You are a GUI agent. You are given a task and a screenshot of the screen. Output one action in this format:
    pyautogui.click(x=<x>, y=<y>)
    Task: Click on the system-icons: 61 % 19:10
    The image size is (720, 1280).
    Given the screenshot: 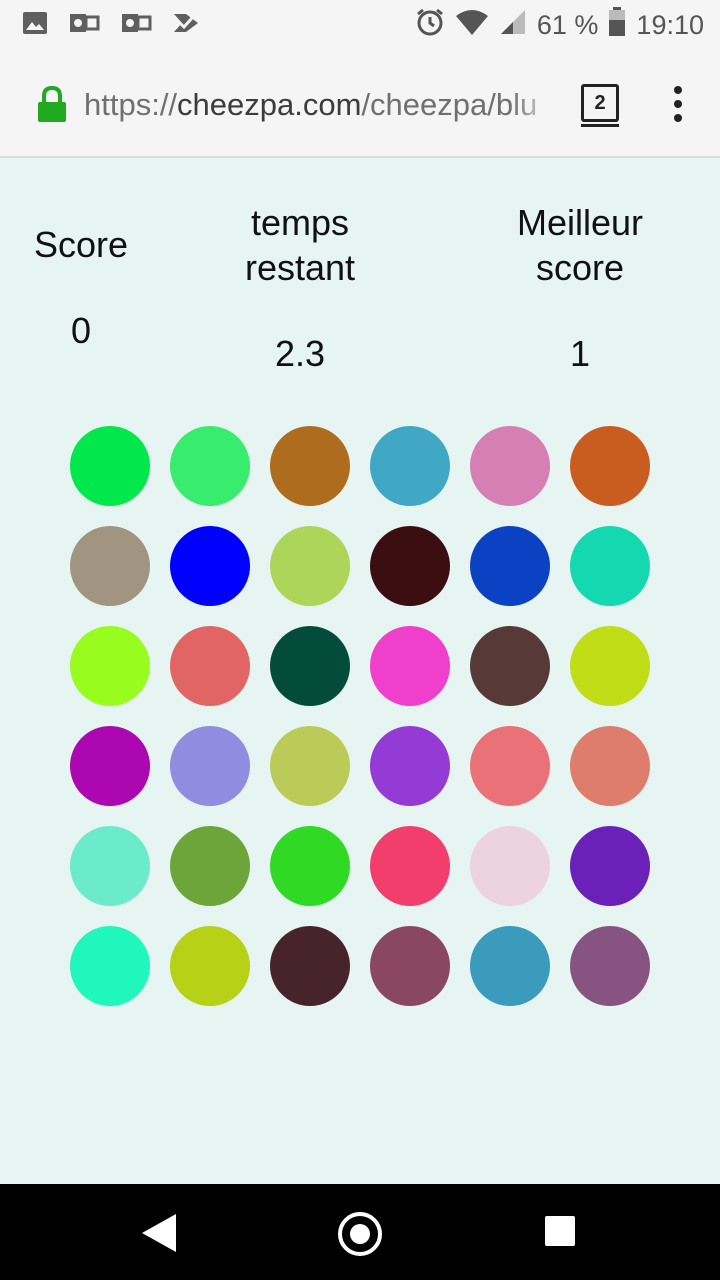 What is the action you would take?
    pyautogui.click(x=559, y=25)
    